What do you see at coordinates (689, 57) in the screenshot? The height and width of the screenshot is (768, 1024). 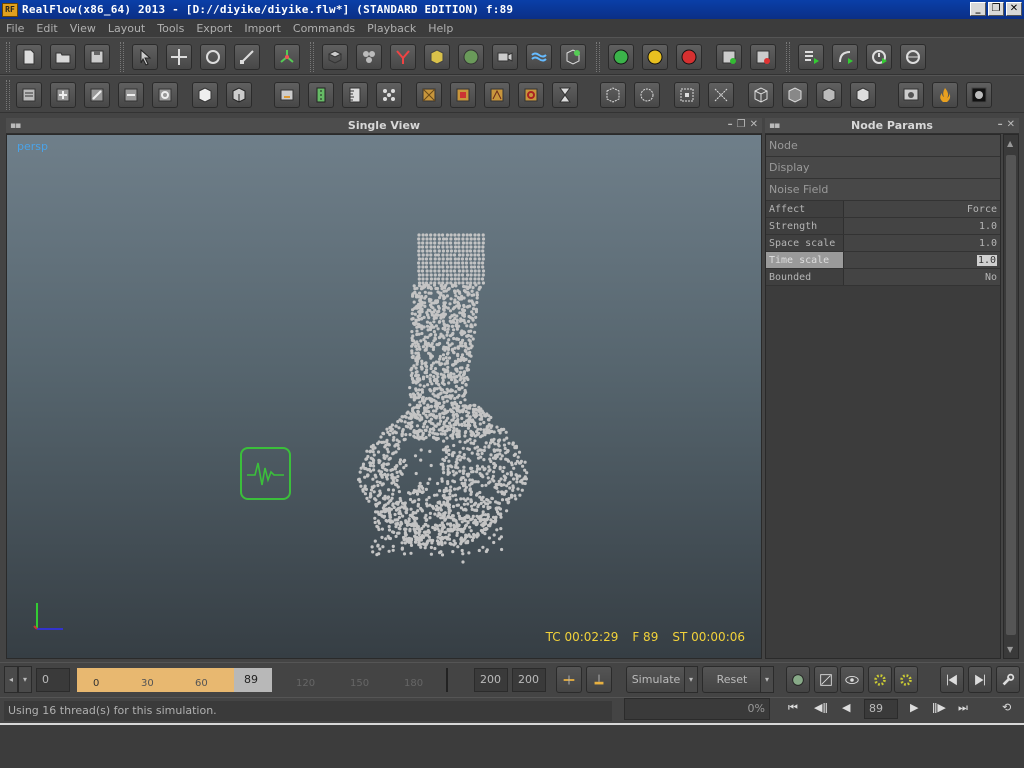 I see `status-red-icon` at bounding box center [689, 57].